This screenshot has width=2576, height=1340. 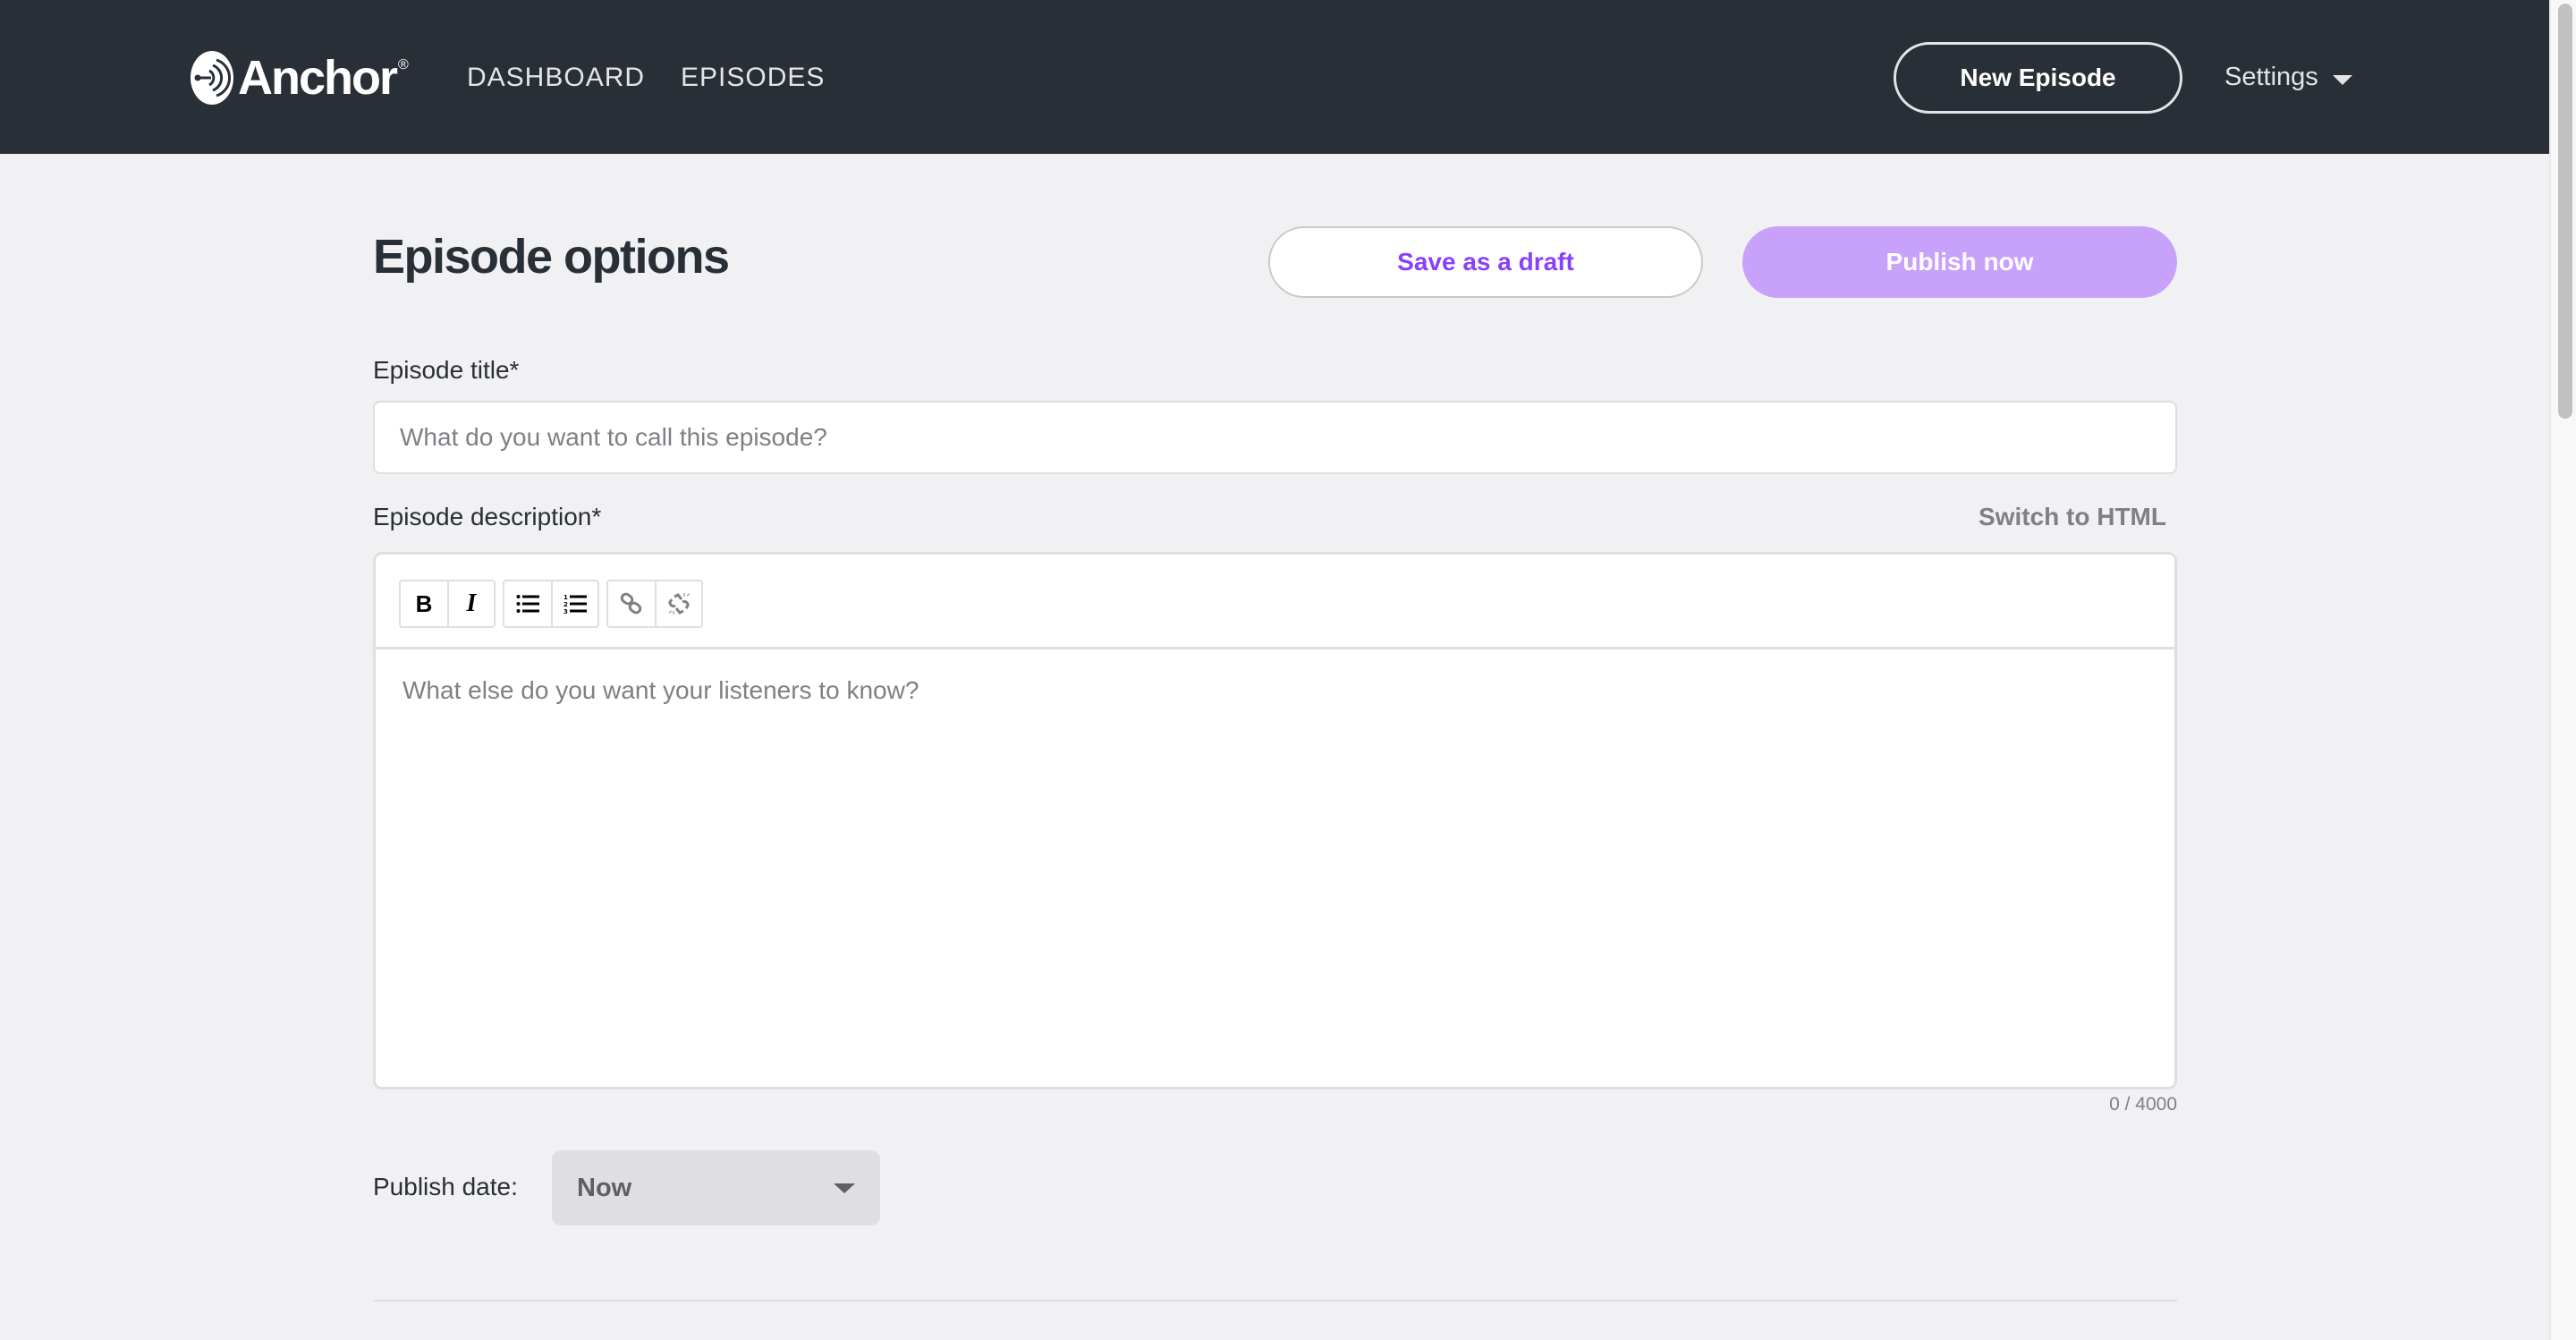 I want to click on nav-dashboard: DASHBOARD, so click(x=556, y=78).